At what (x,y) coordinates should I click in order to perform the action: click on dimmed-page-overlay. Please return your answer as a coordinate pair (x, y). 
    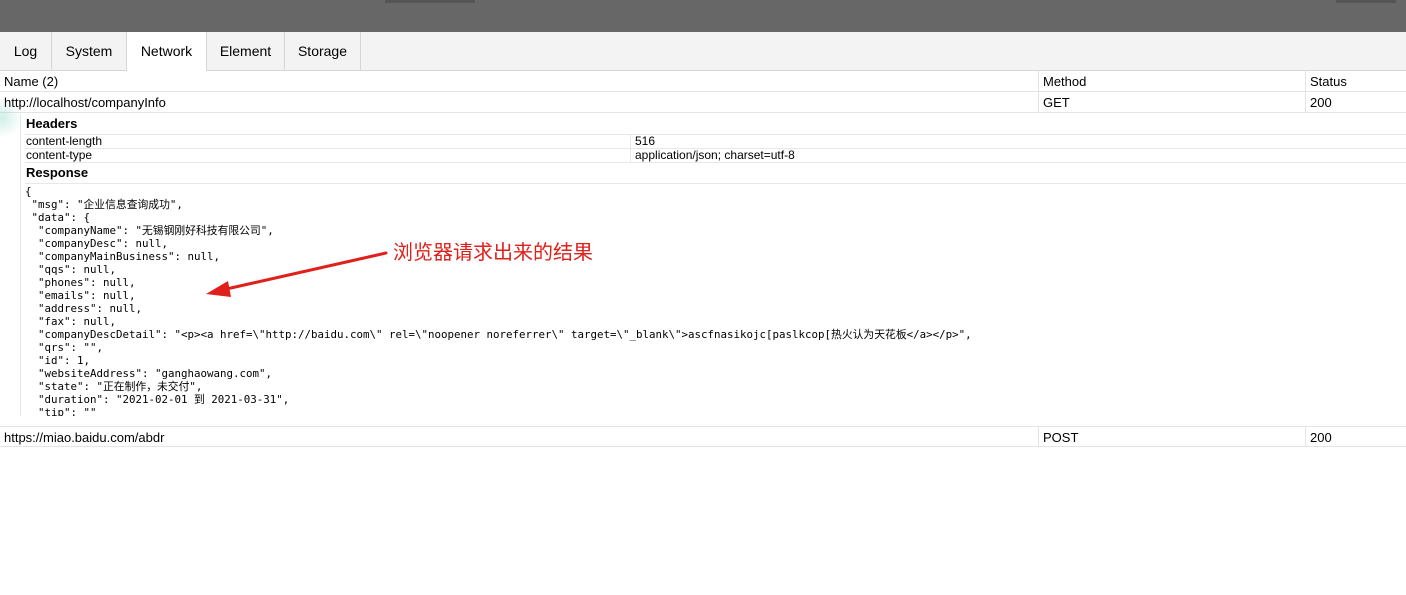
    Looking at the image, I should click on (703, 16).